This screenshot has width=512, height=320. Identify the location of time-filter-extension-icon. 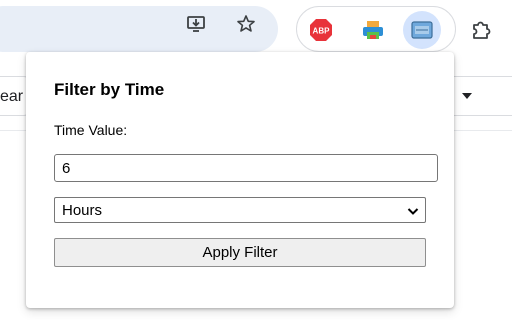
(422, 30).